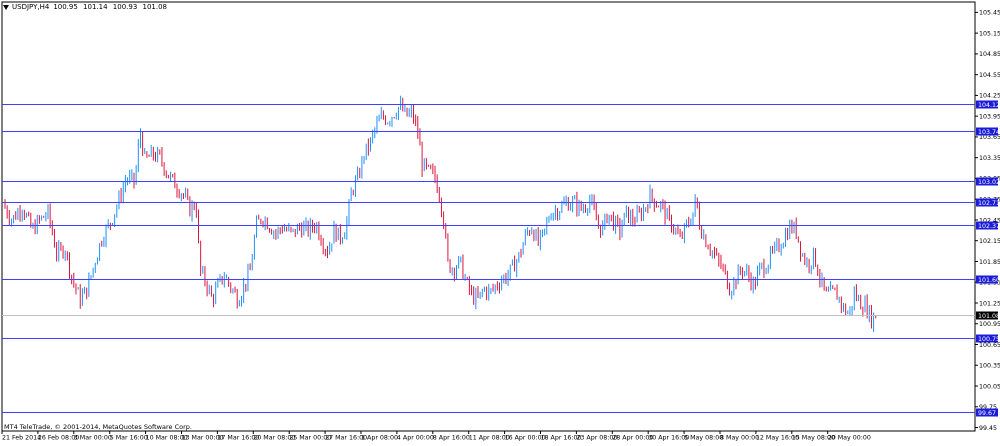 The width and height of the screenshot is (1000, 446). I want to click on y-tick-label: 99.45, so click(988, 428).